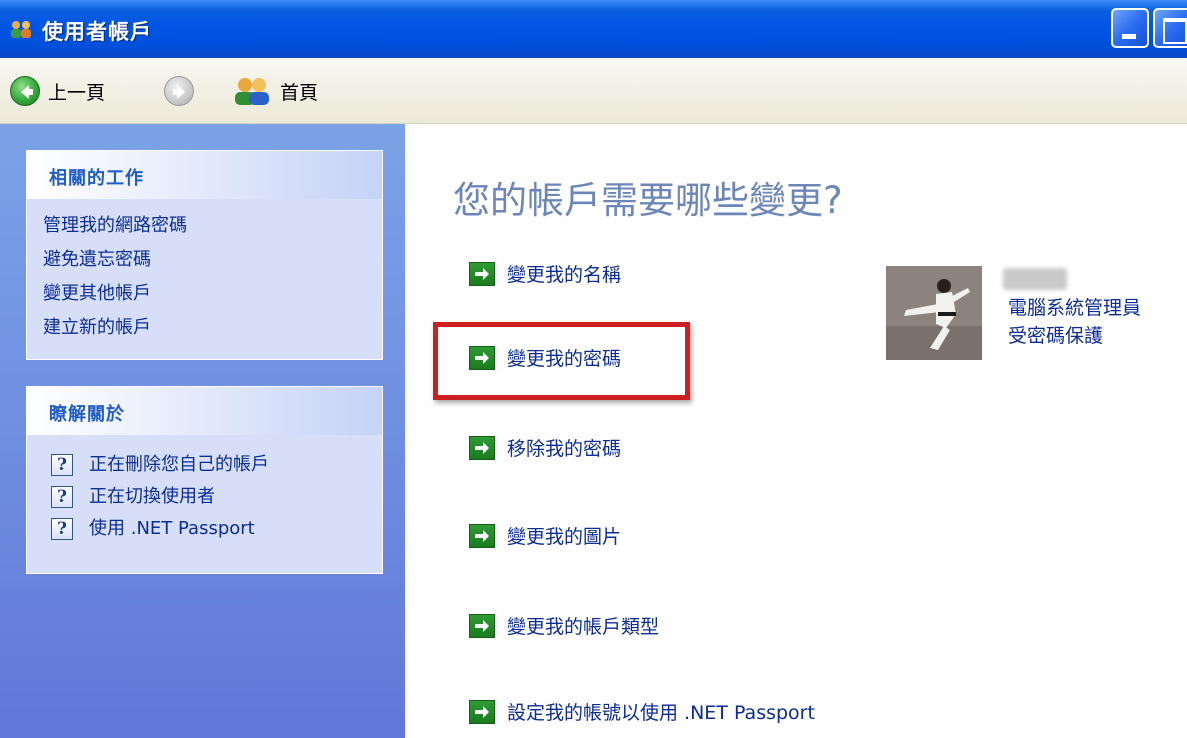 This screenshot has height=738, width=1187. I want to click on action-setup-net-passport: 設定我的帳號以使用 .NET Passport, so click(642, 711).